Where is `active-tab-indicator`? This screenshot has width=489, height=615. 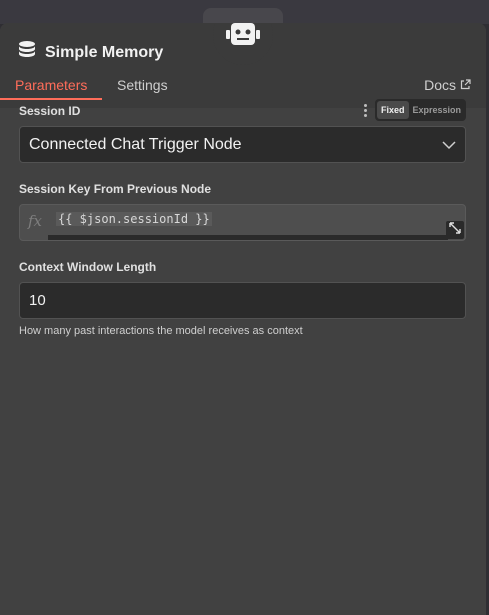
active-tab-indicator is located at coordinates (51, 99).